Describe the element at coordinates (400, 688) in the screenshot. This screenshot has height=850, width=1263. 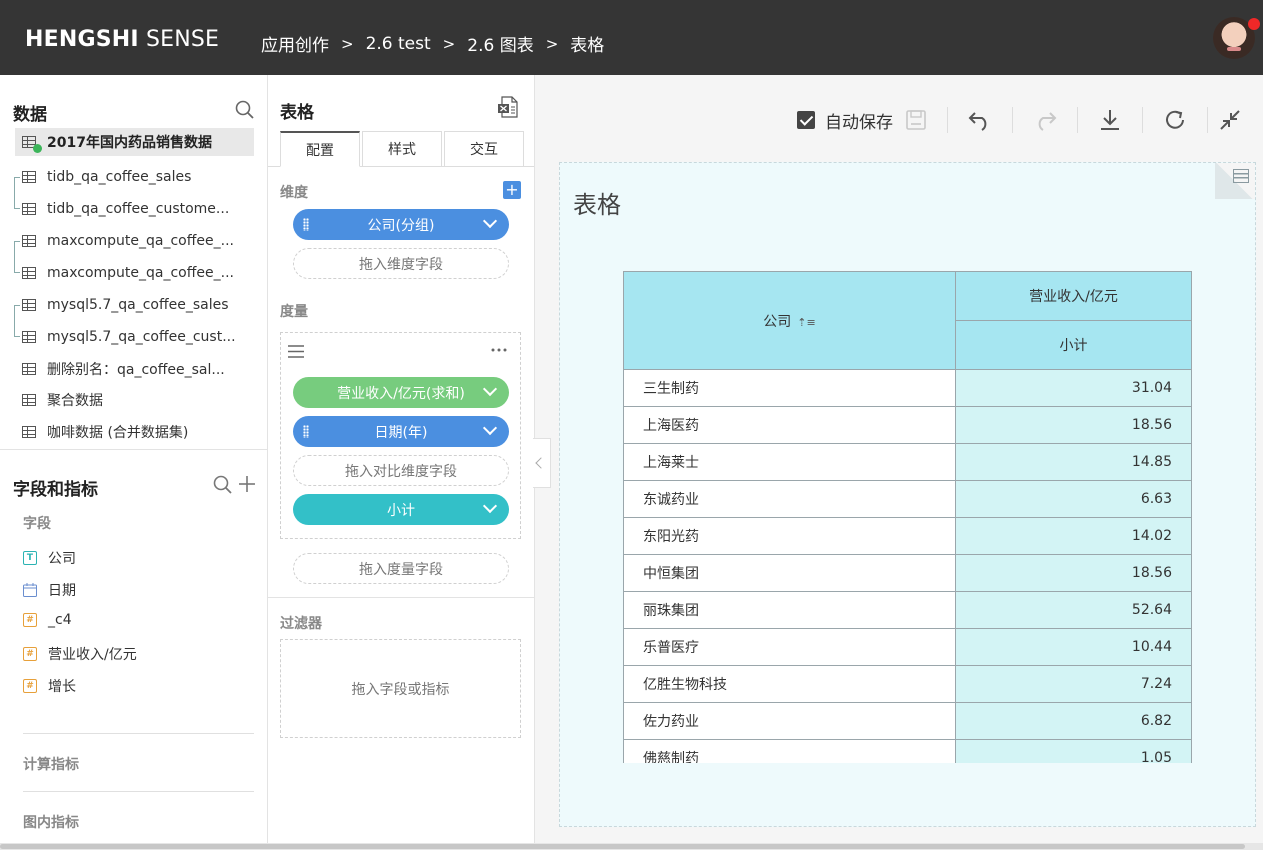
I see `filter-drop-zone: 拖入字段或指标` at that location.